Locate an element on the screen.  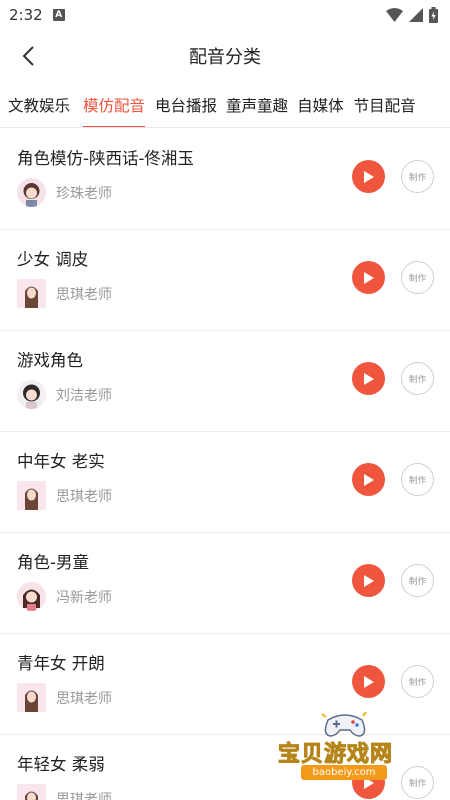
item-title: 游戏角色 is located at coordinates (50, 360).